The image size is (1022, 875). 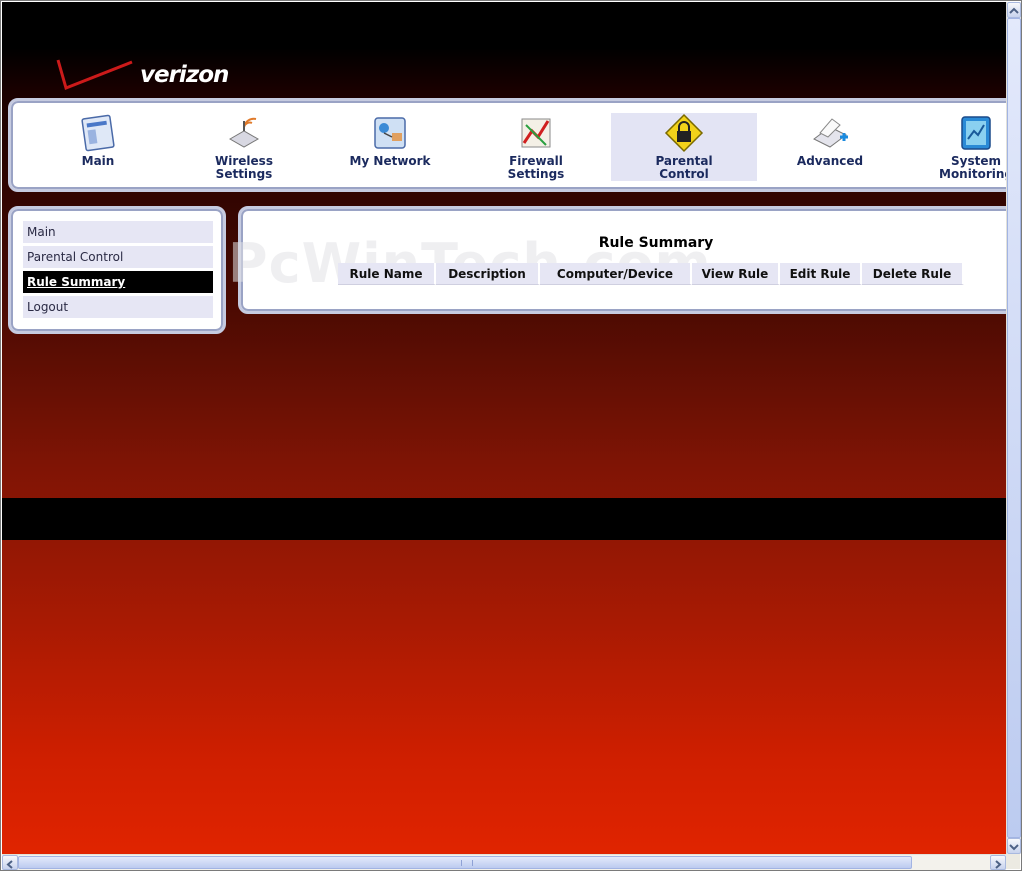 What do you see at coordinates (118, 282) in the screenshot?
I see `sidebar-item-rule-summary: Rule Summary` at bounding box center [118, 282].